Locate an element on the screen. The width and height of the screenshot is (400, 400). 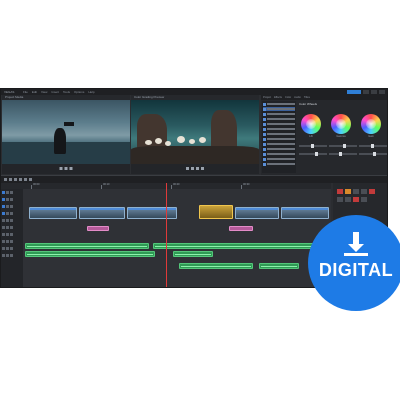
download-icon-base is located at coordinates (356, 254).